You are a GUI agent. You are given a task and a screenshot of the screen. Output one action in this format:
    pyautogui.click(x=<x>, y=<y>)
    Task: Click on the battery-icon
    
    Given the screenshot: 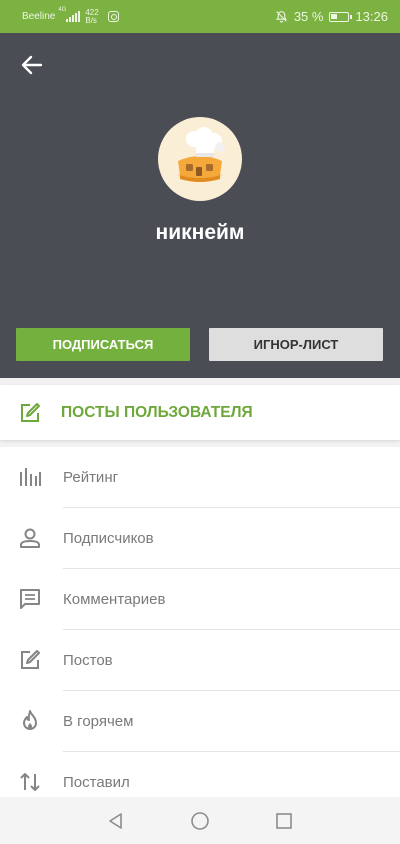 What is the action you would take?
    pyautogui.click(x=341, y=16)
    